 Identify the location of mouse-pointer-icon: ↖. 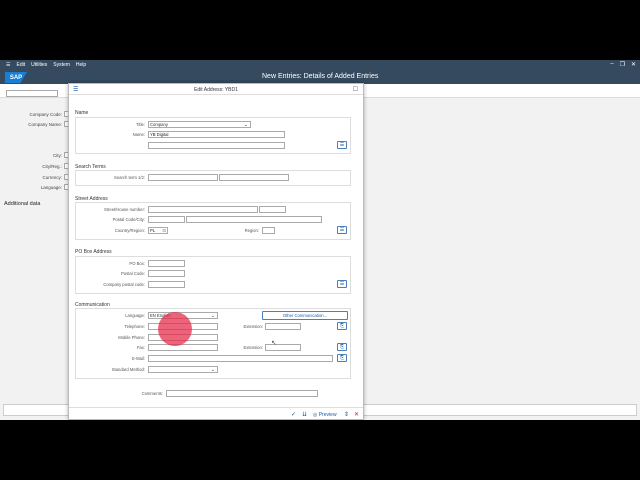
(274, 343).